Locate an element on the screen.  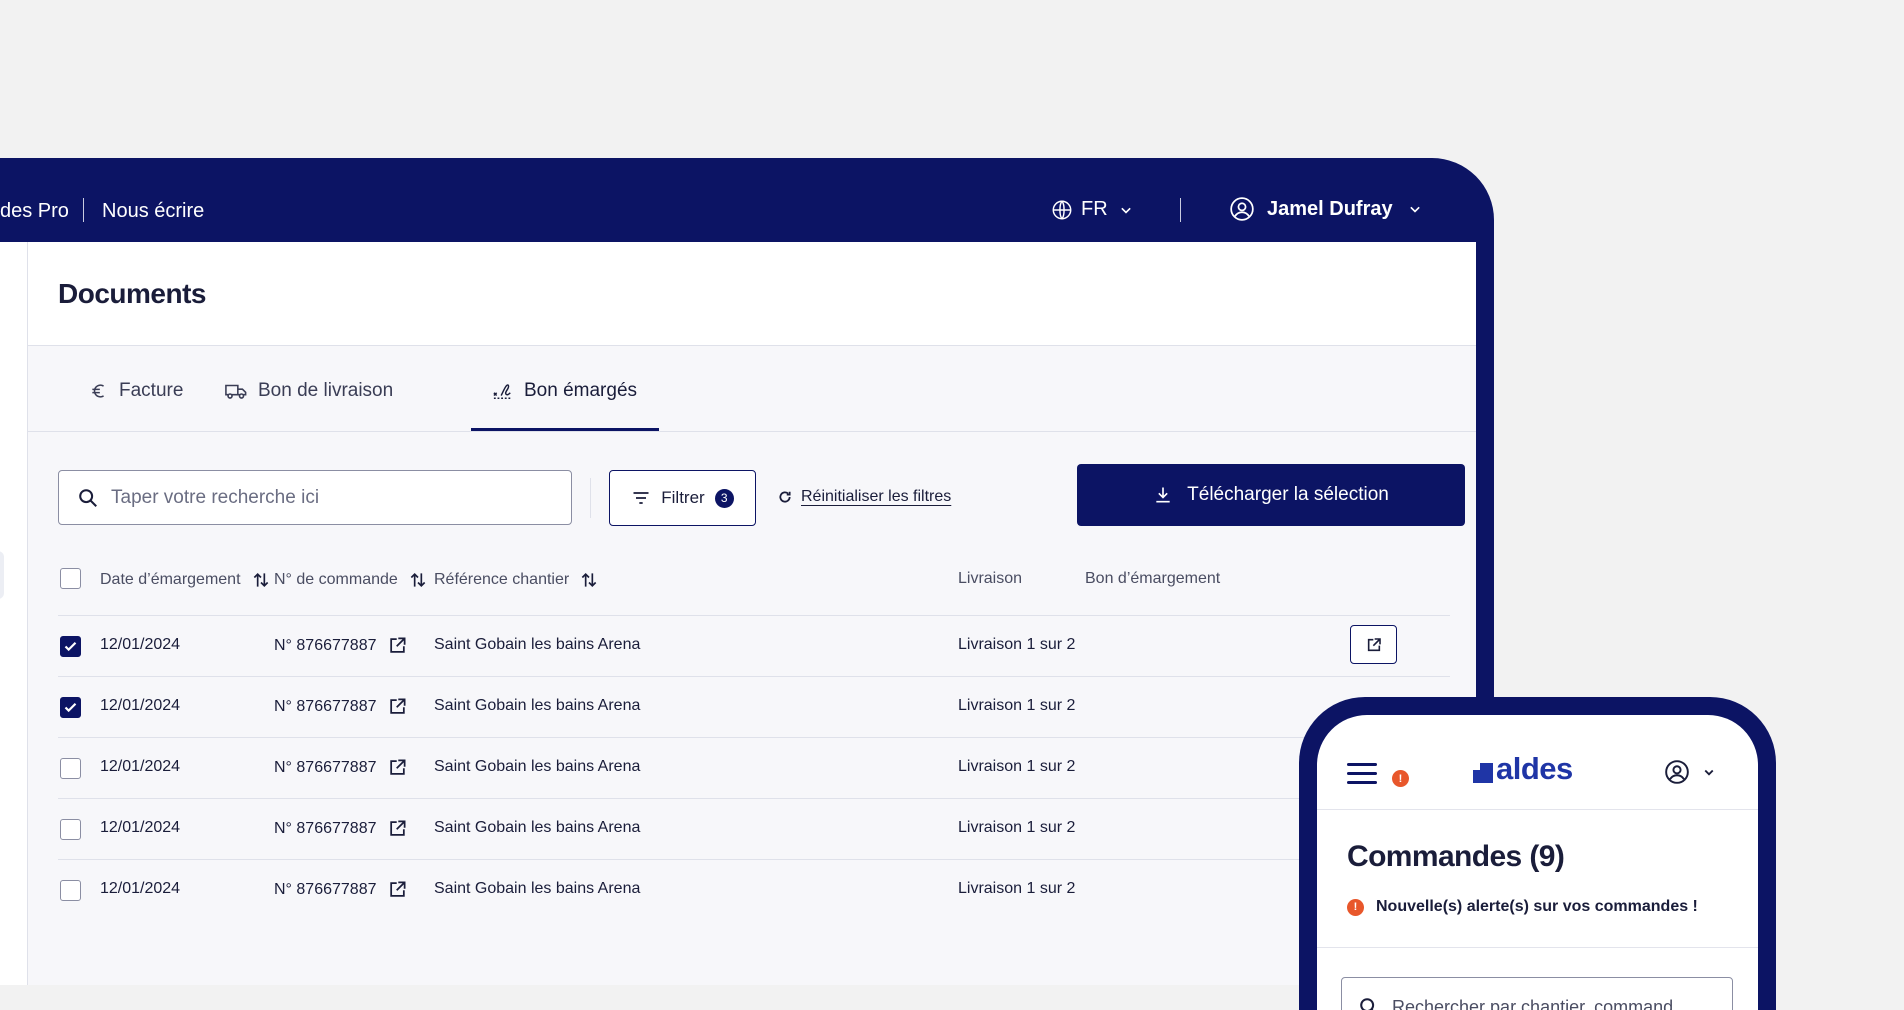
user-menu: Jamel Dufray is located at coordinates (1327, 209).